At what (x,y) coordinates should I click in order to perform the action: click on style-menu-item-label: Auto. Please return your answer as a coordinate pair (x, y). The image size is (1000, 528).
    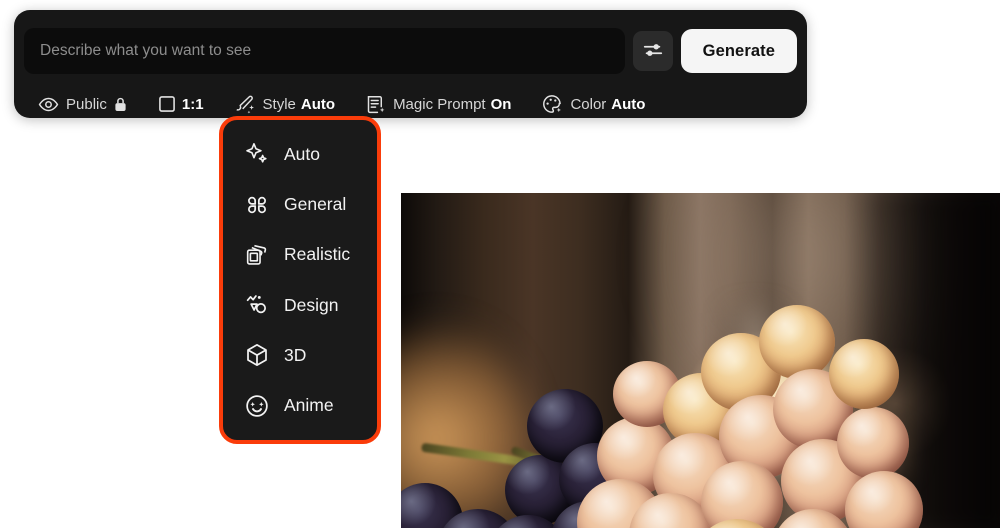
    Looking at the image, I should click on (302, 153).